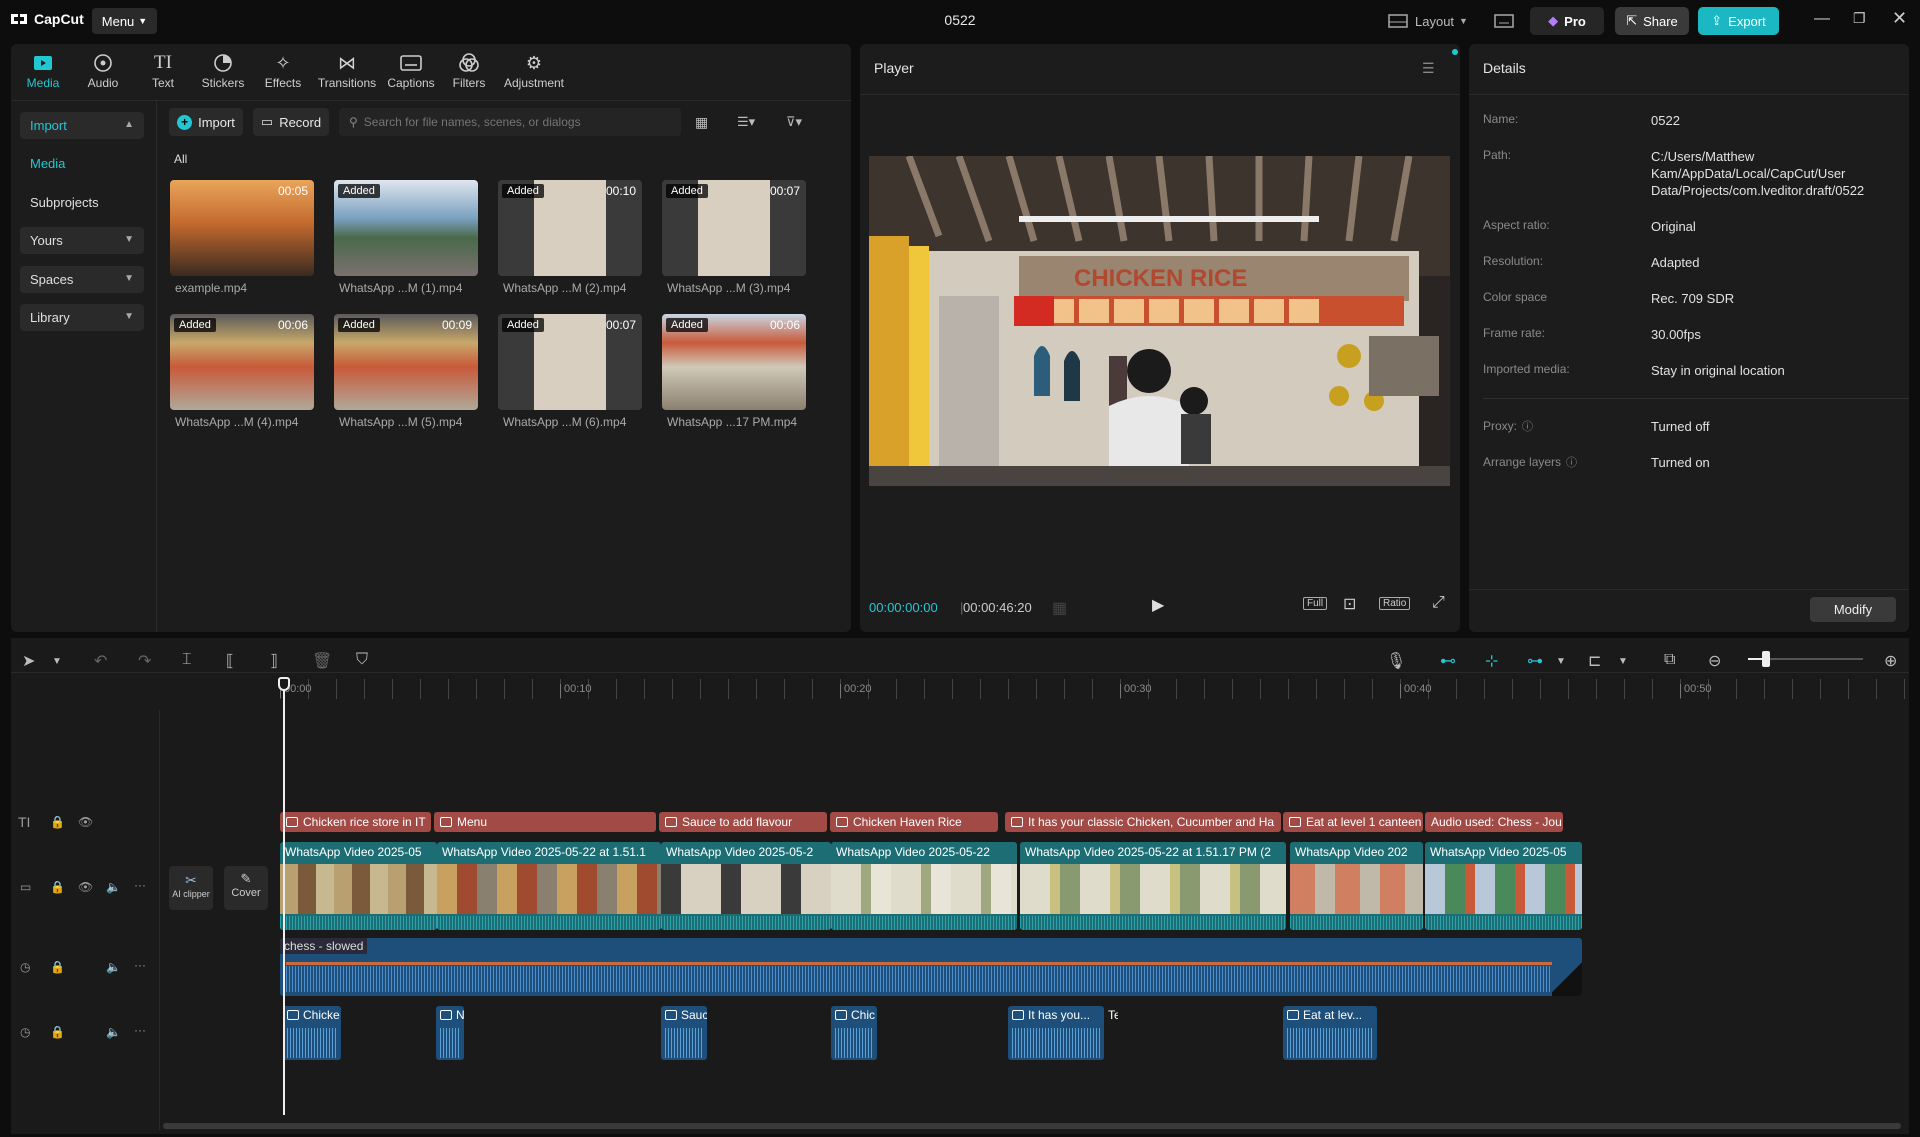 The width and height of the screenshot is (1920, 1137). Describe the element at coordinates (284, 902) in the screenshot. I see `playhead-line` at that location.